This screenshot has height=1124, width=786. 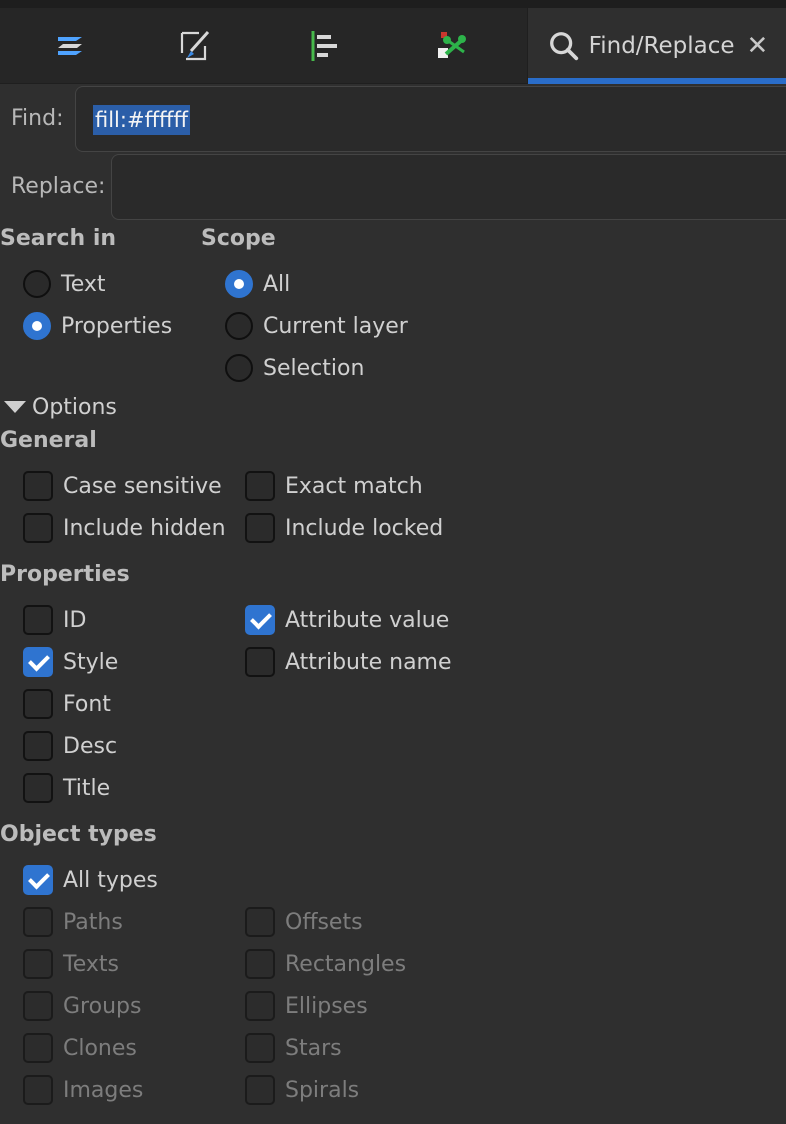 What do you see at coordinates (393, 42) in the screenshot?
I see `dock-tab-bar: Find/Replace ✕` at bounding box center [393, 42].